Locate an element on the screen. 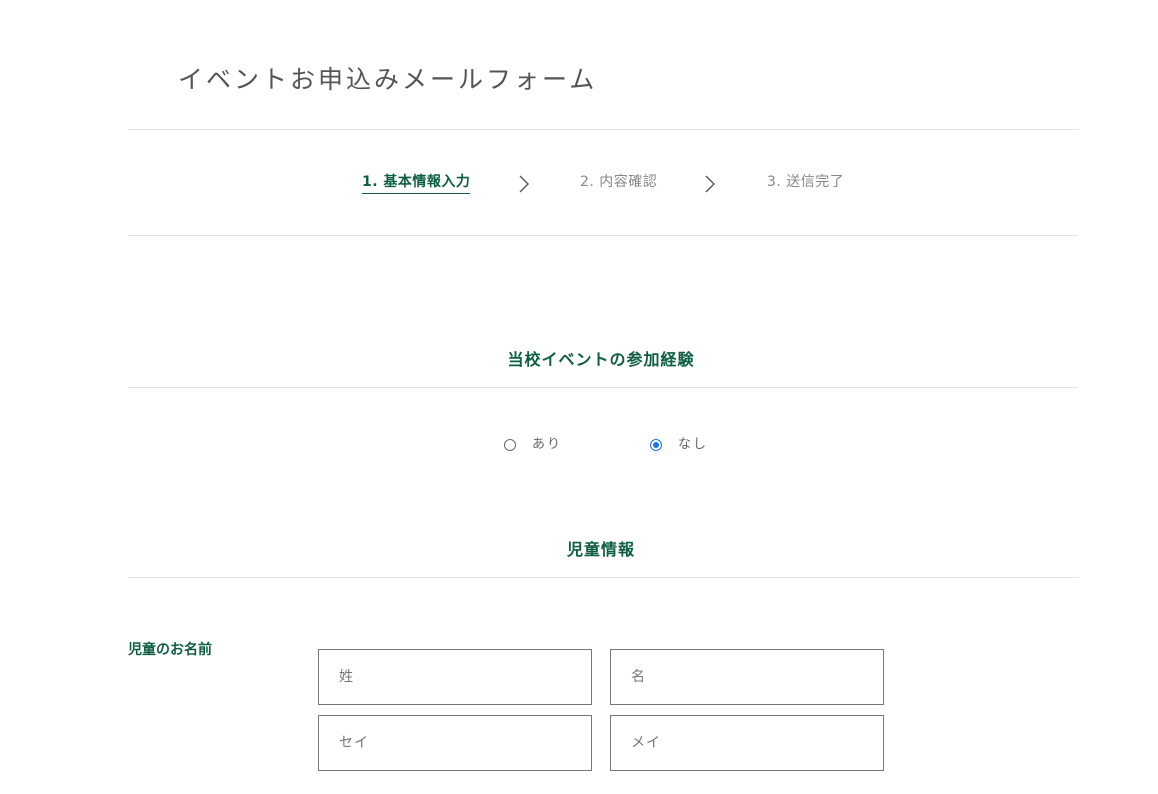 Image resolution: width=1158 pixels, height=794 pixels. step-complete: 3. 送信完了 is located at coordinates (806, 182).